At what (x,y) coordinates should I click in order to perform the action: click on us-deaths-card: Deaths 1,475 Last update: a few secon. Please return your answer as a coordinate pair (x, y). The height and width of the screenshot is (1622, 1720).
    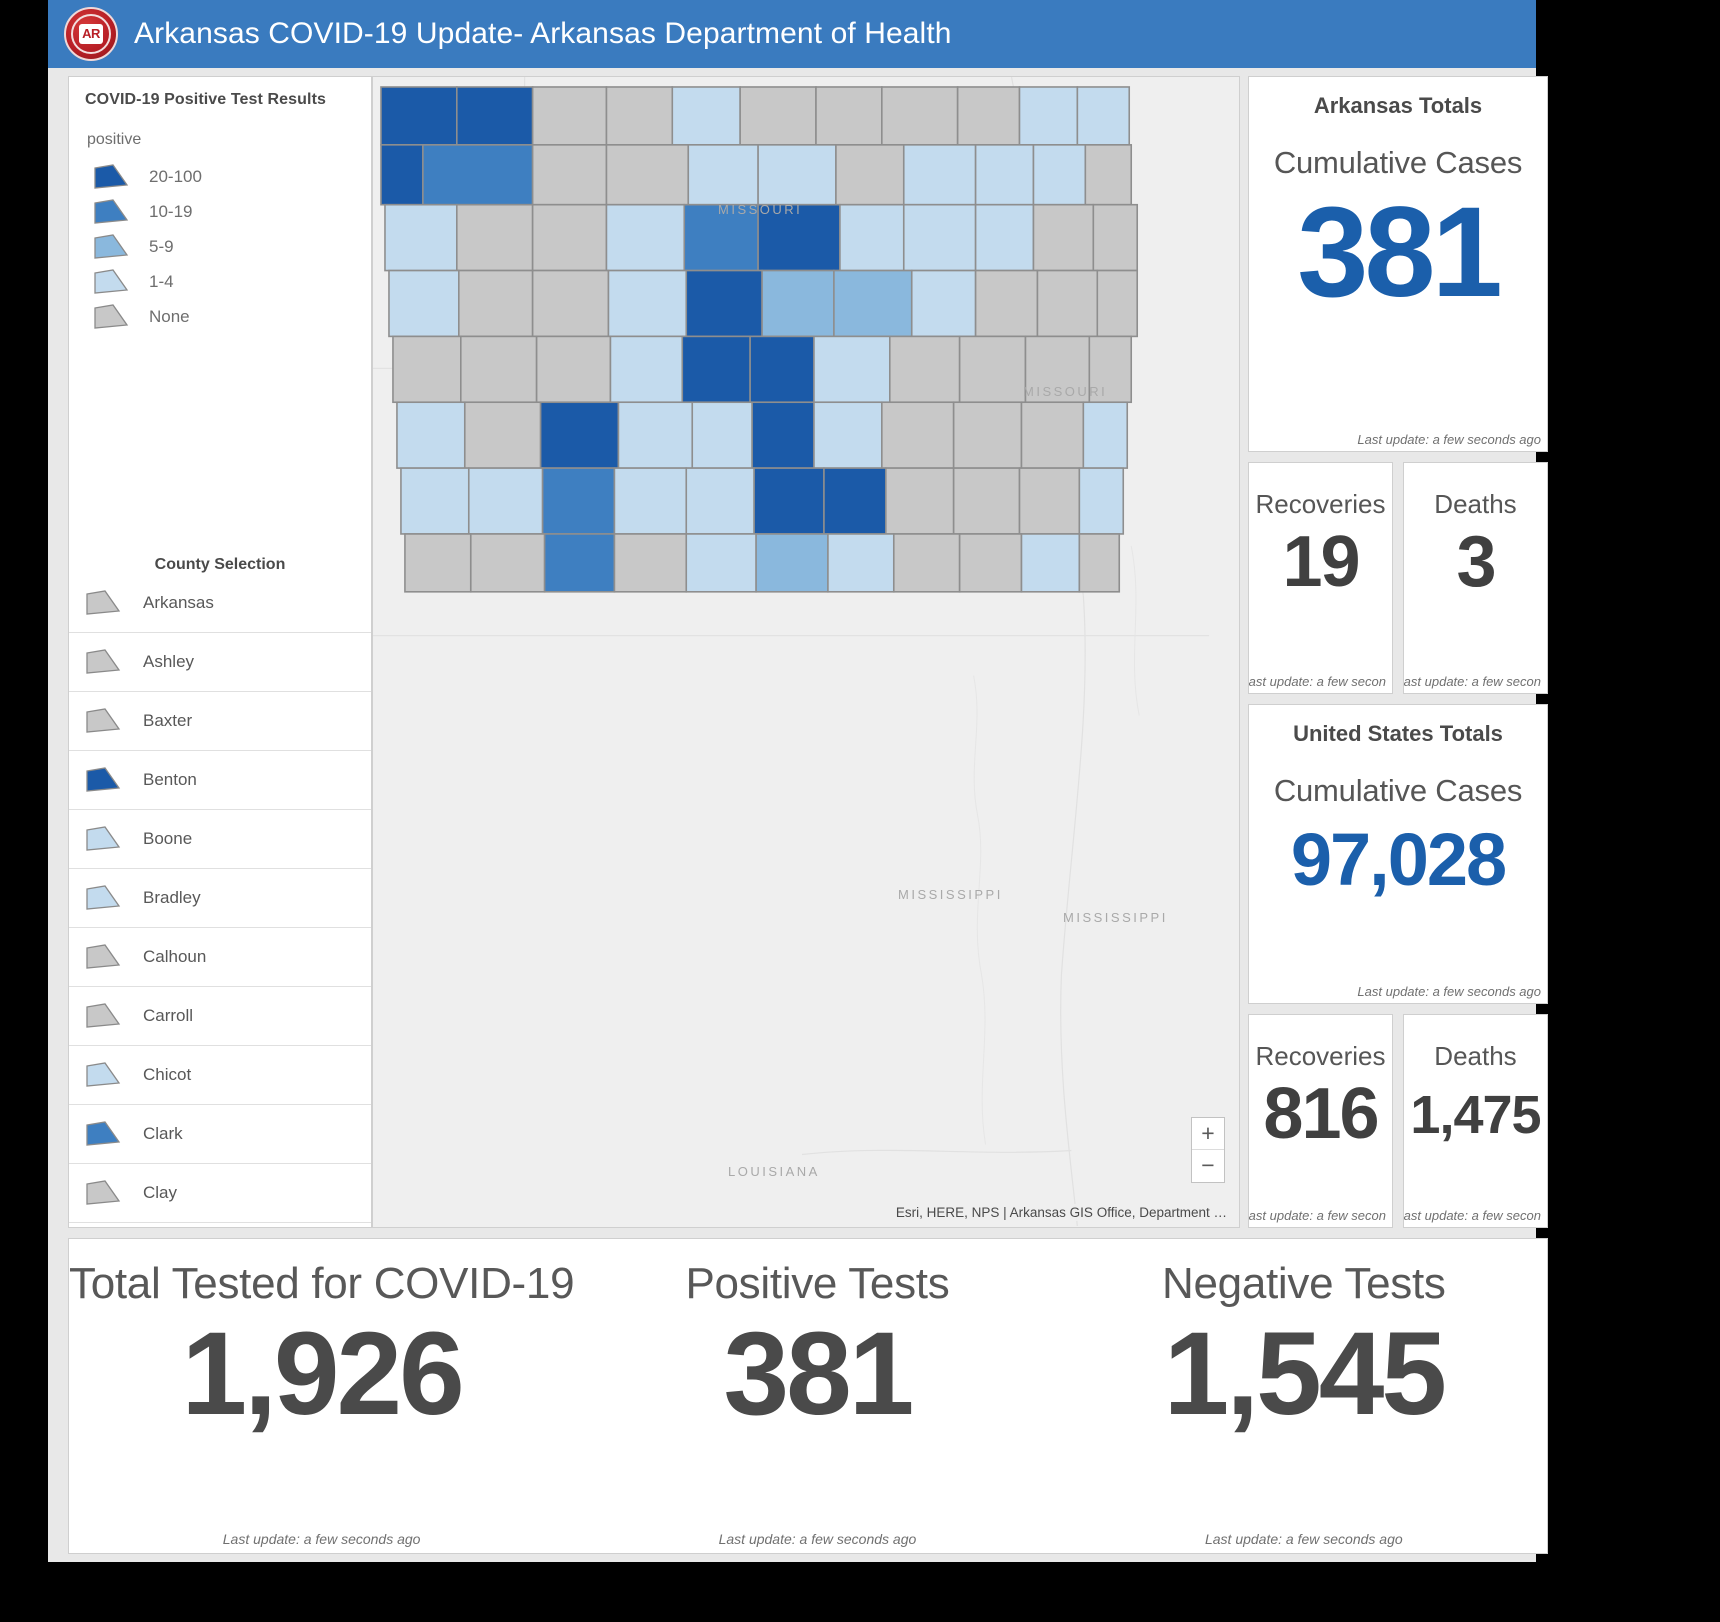
    Looking at the image, I should click on (1475, 1121).